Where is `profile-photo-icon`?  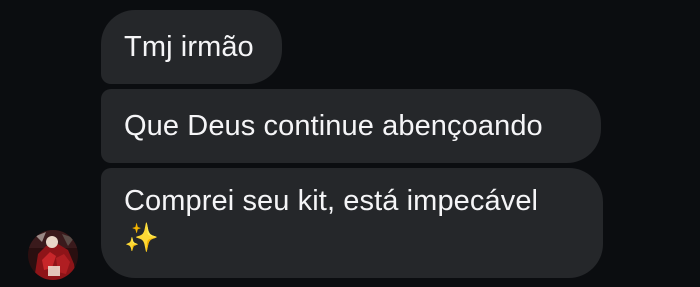 profile-photo-icon is located at coordinates (53, 255).